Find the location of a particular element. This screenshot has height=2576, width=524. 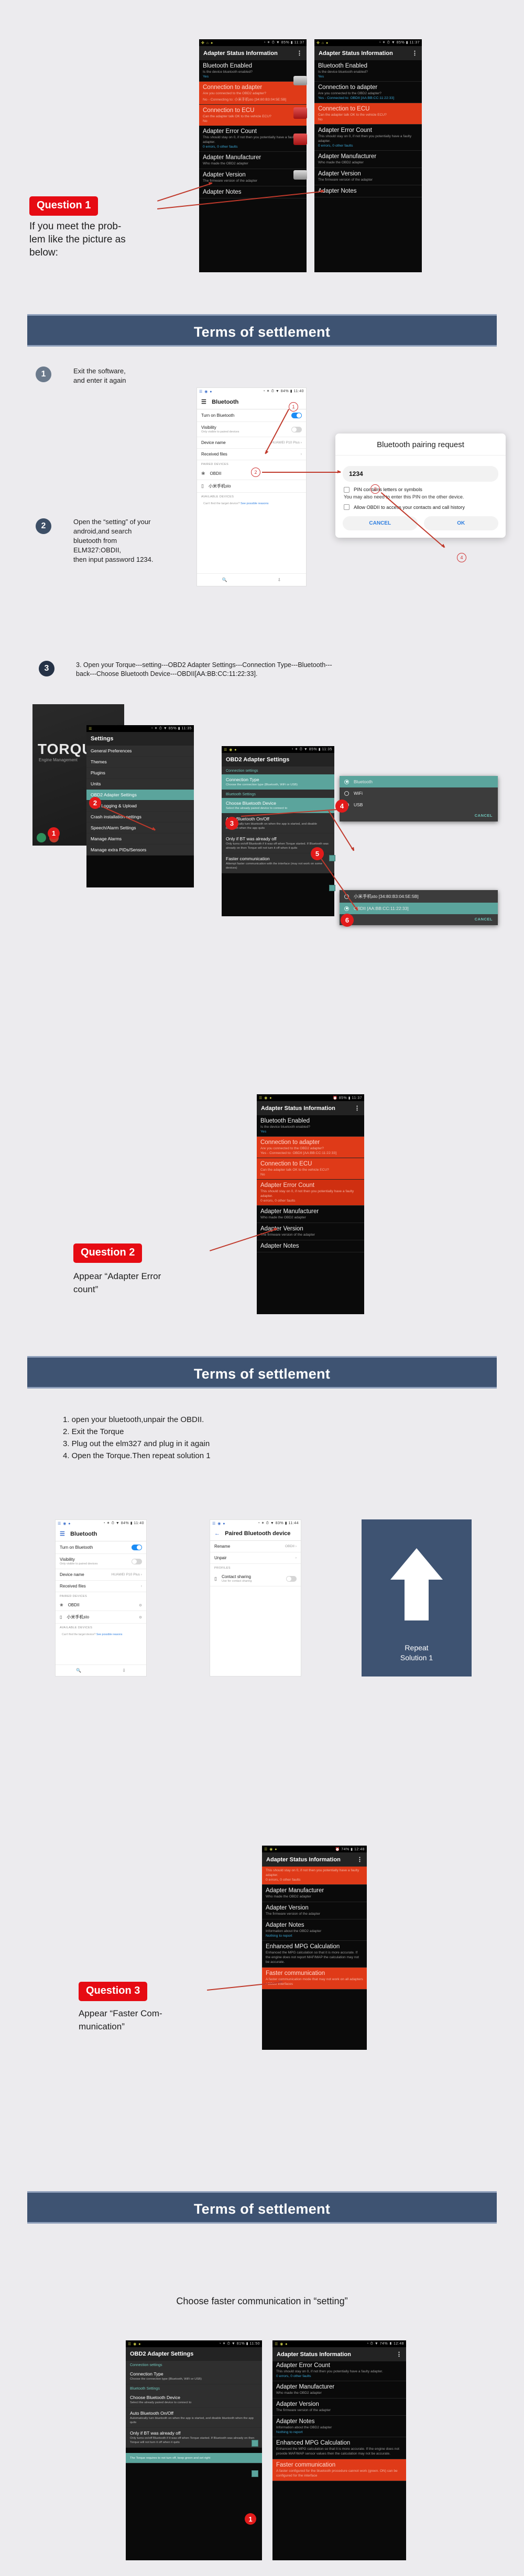

torque-item-manage-pids: Manage extra PIDs/Sensors is located at coordinates (140, 850).